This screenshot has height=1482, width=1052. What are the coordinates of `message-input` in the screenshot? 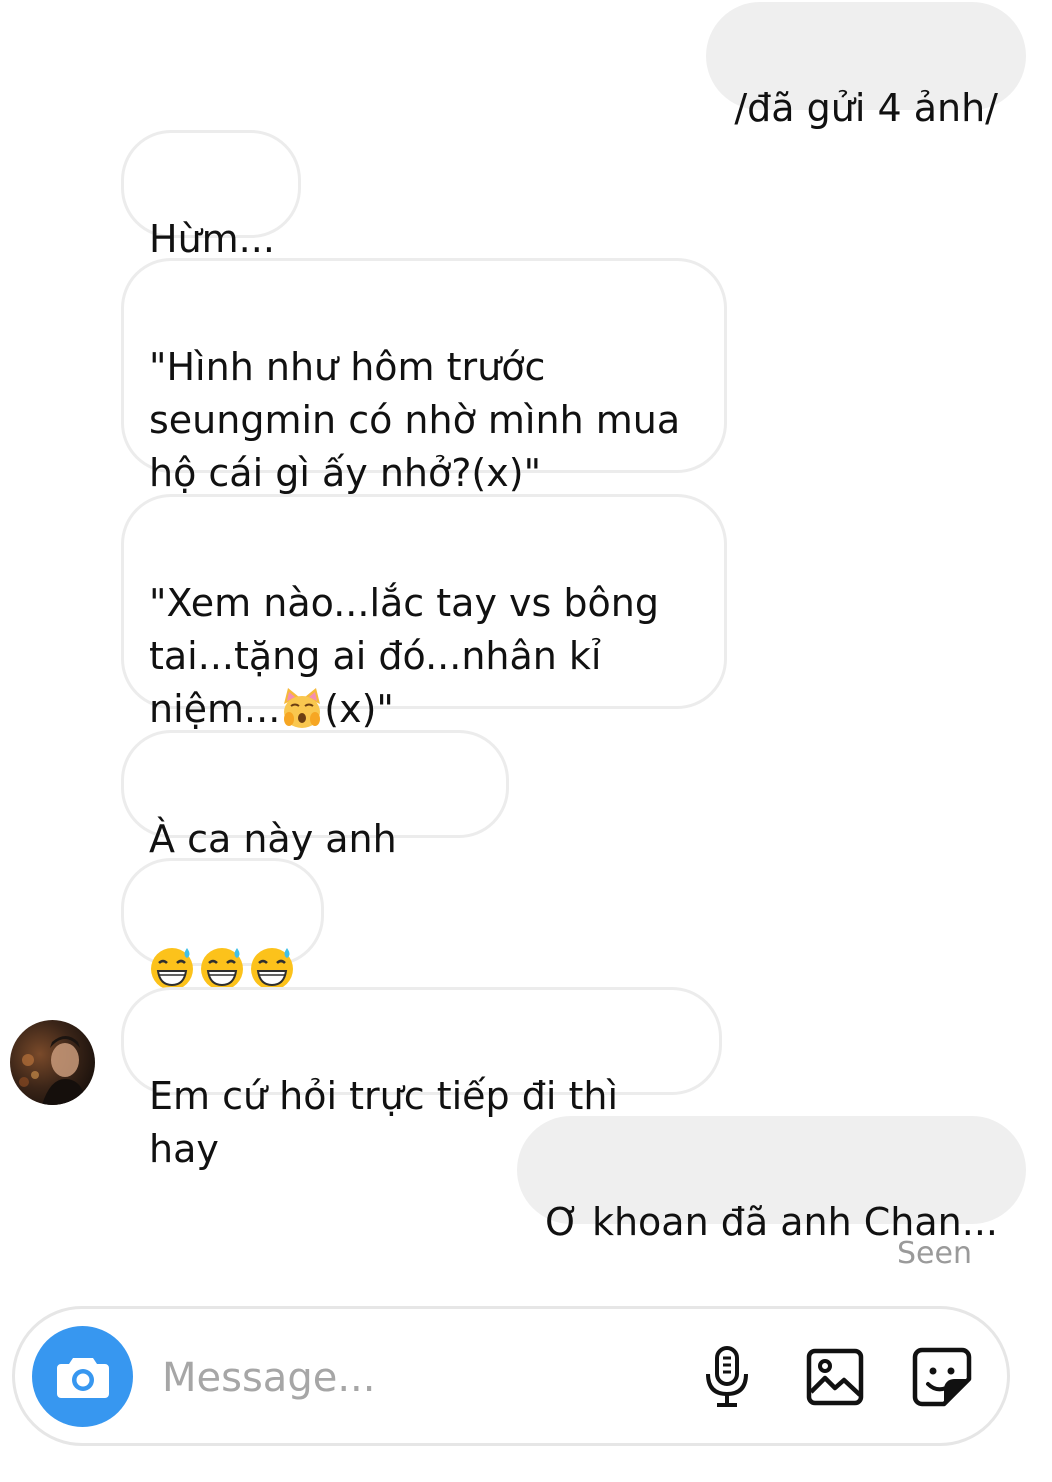 It's located at (412, 1378).